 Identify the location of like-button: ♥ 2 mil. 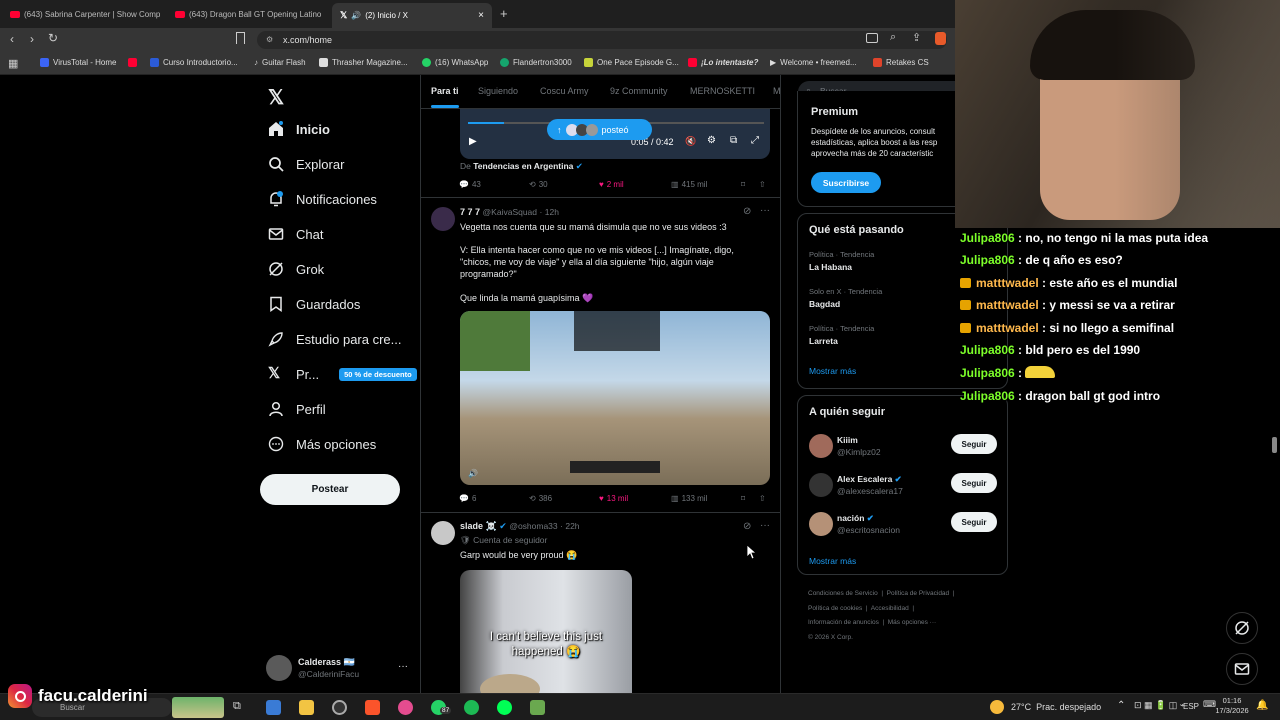
(611, 184).